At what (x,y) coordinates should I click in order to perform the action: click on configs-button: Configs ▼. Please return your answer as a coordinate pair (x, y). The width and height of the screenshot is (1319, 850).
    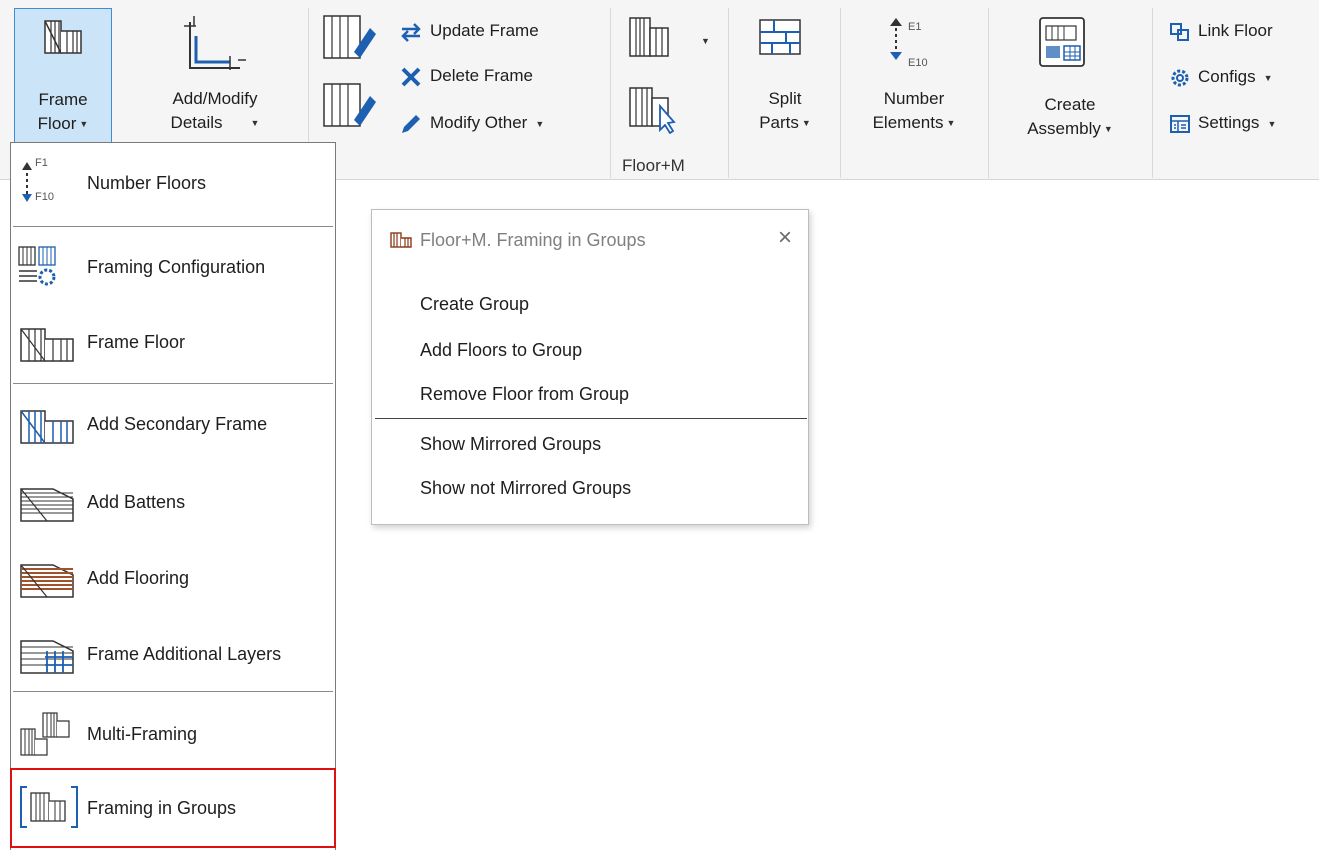
    Looking at the image, I should click on (1220, 77).